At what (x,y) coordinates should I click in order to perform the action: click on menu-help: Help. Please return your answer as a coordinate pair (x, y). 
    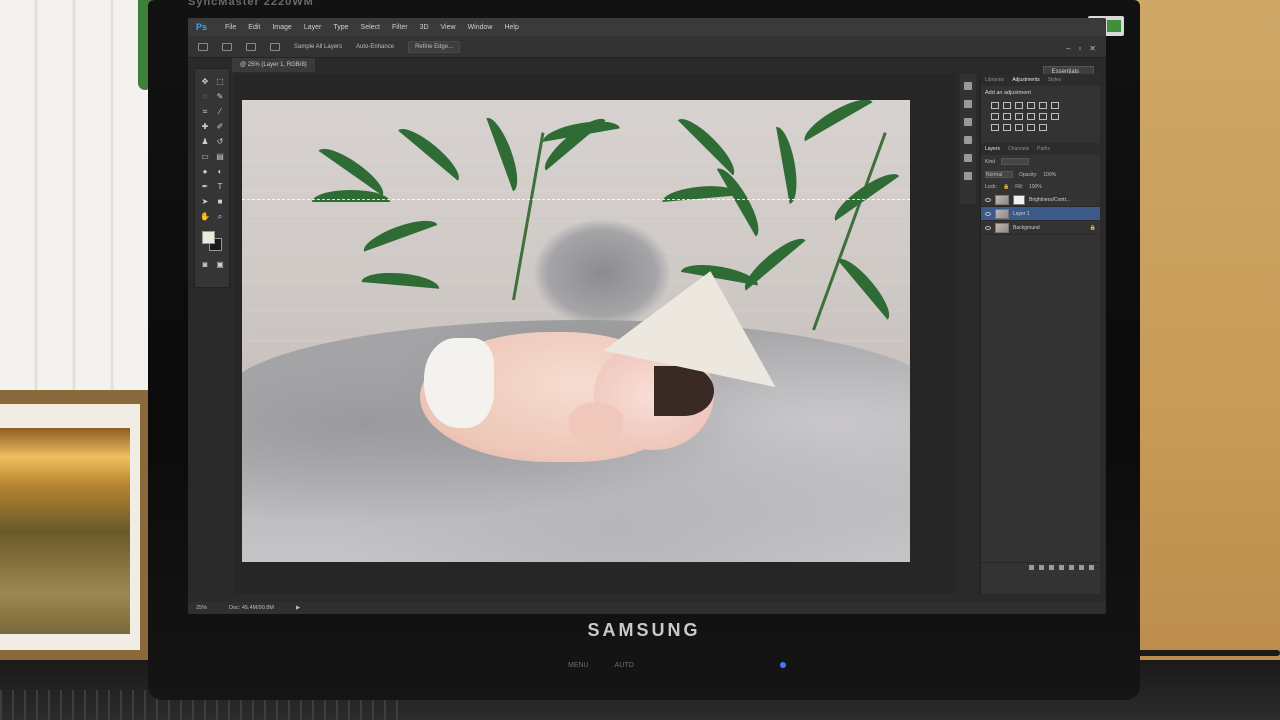
    Looking at the image, I should click on (511, 27).